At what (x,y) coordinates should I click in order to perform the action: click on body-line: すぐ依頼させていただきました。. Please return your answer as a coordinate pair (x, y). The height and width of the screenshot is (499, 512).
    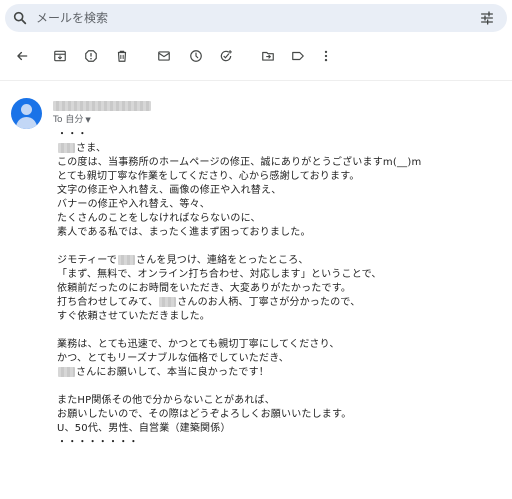
    Looking at the image, I should click on (133, 316).